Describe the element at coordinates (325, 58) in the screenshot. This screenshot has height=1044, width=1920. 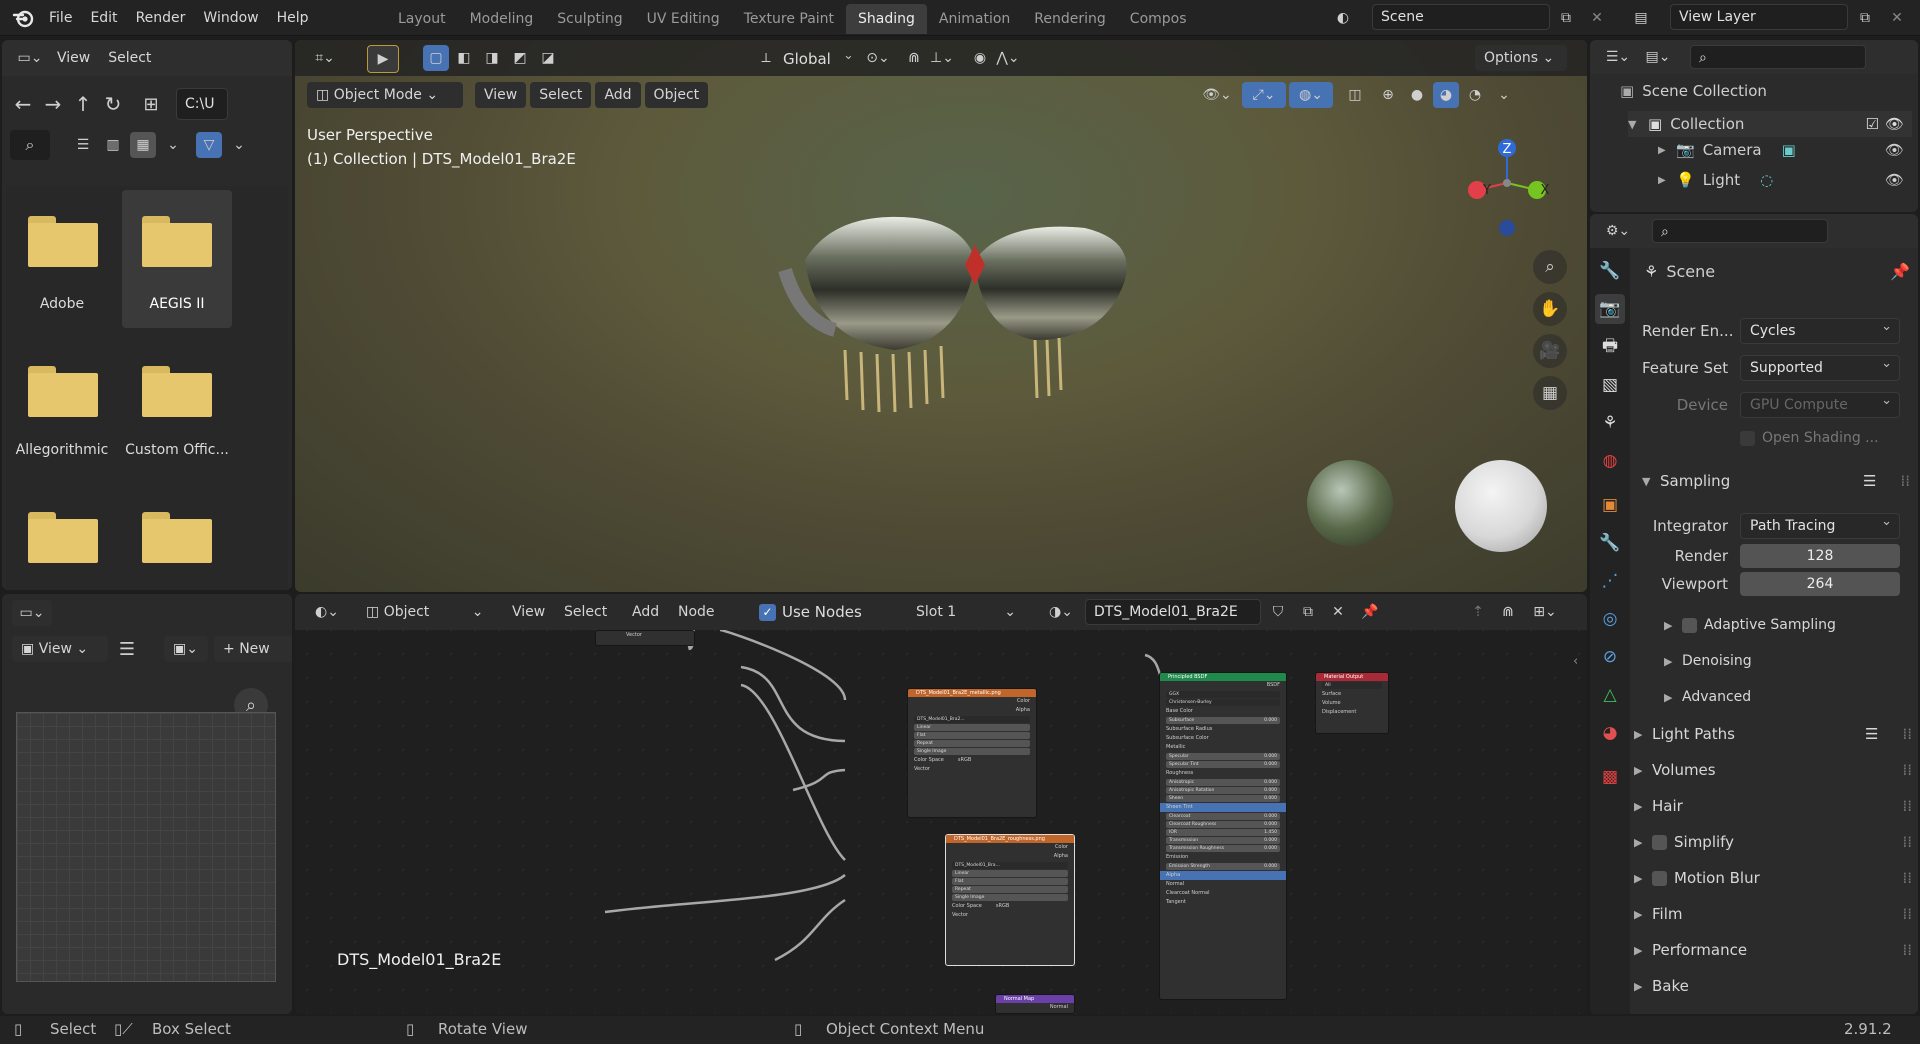
I see `editor-type-icon: ⌗⌄` at that location.